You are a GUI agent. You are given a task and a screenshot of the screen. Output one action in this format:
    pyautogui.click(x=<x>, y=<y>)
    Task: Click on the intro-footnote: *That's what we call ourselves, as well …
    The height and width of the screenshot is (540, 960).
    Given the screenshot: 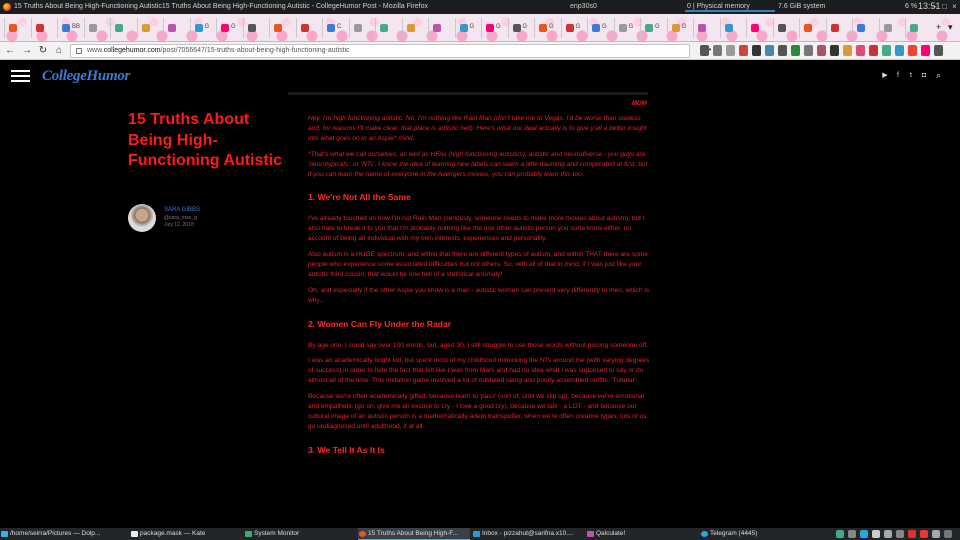 What is the action you would take?
    pyautogui.click(x=478, y=164)
    